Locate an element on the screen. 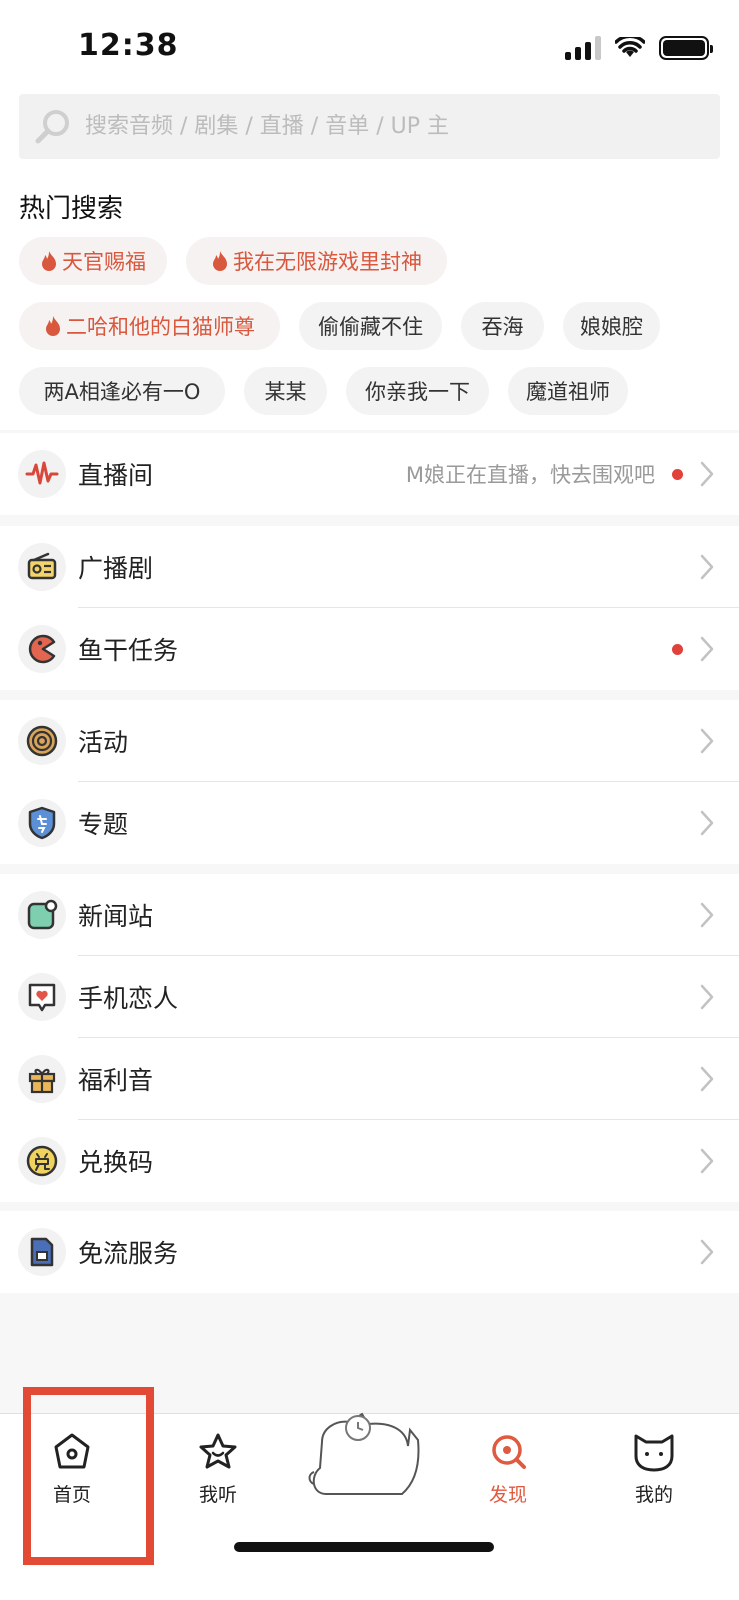 The image size is (739, 1600). tag-label: 娘娘腔 is located at coordinates (611, 327).